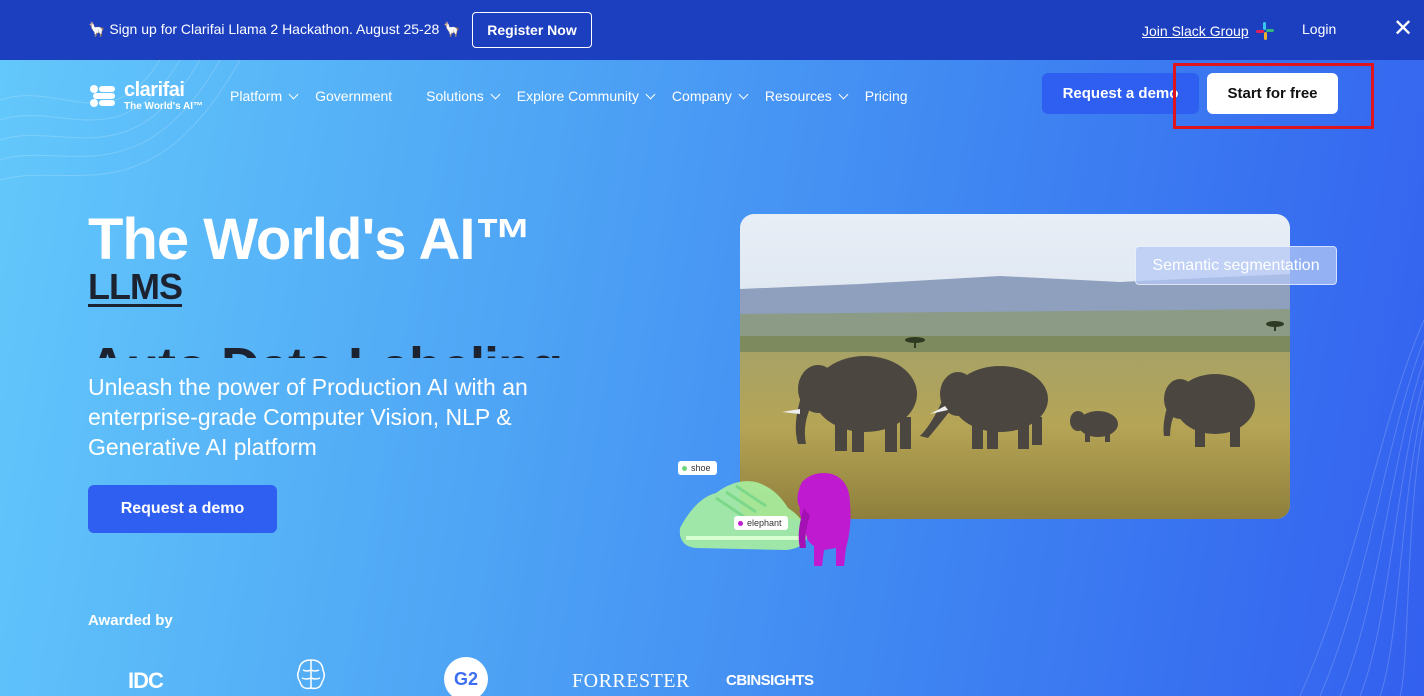  What do you see at coordinates (631, 681) in the screenshot?
I see `forrester-logo: FORRESTER` at bounding box center [631, 681].